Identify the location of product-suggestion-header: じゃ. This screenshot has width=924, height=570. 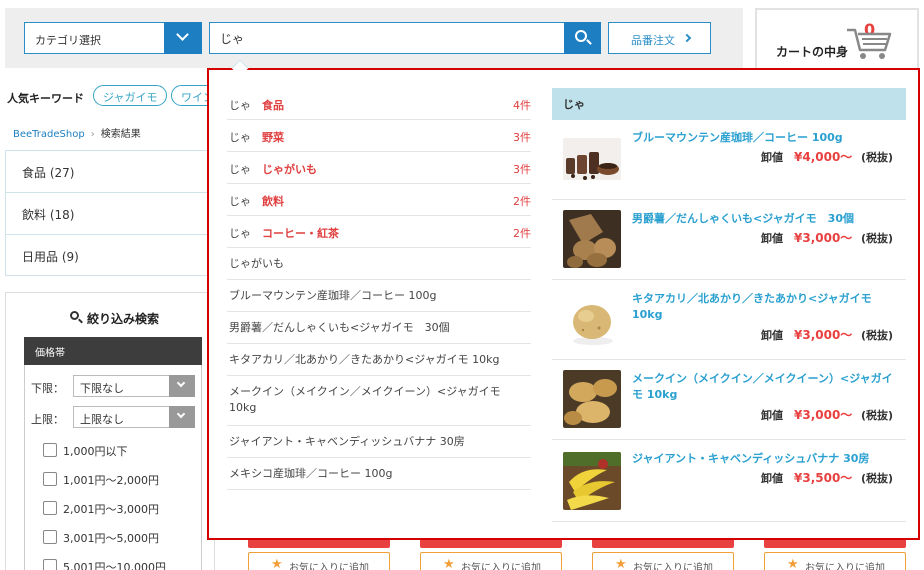
(729, 104).